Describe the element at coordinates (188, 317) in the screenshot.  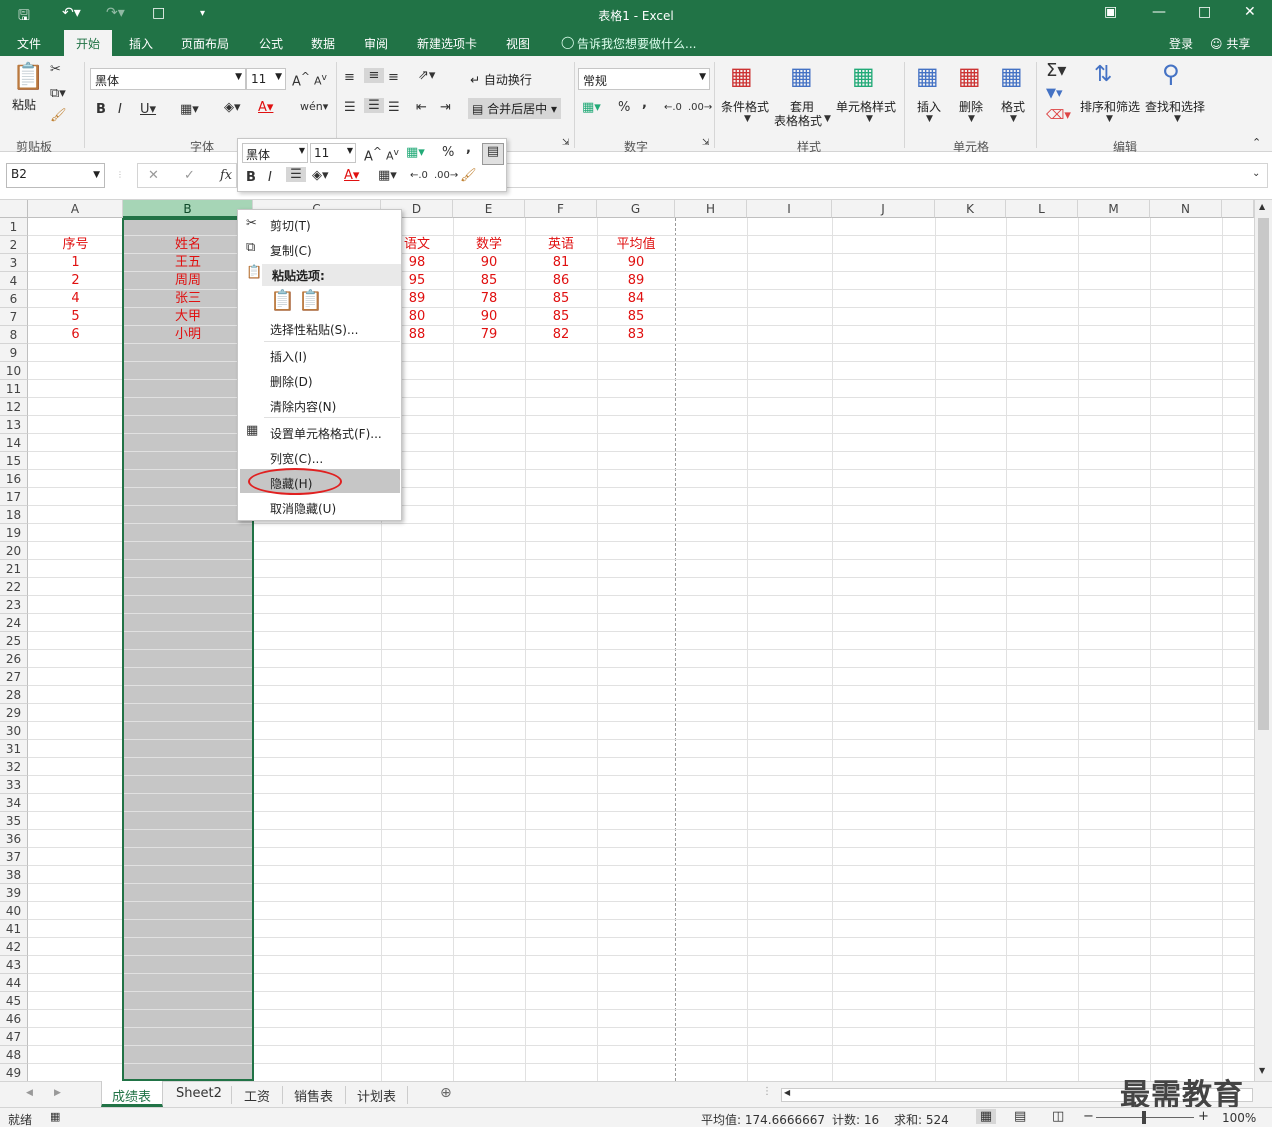
I see `table-cell: 大甲` at that location.